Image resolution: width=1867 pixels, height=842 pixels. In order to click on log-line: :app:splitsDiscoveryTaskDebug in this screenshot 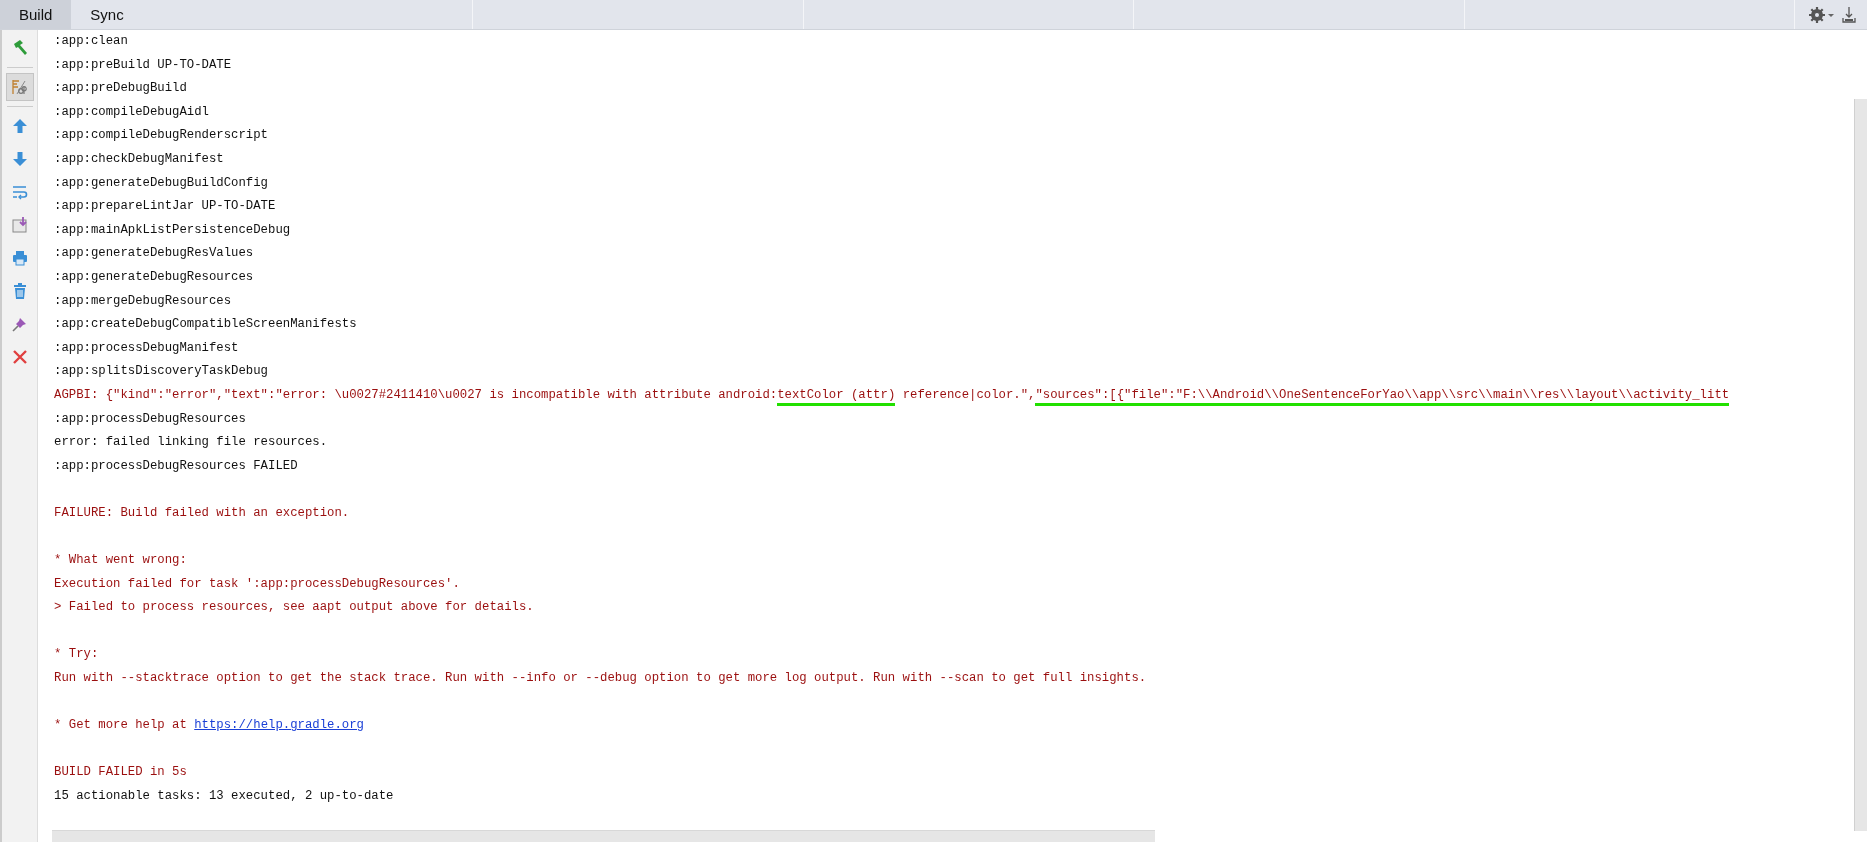, I will do `click(161, 372)`.